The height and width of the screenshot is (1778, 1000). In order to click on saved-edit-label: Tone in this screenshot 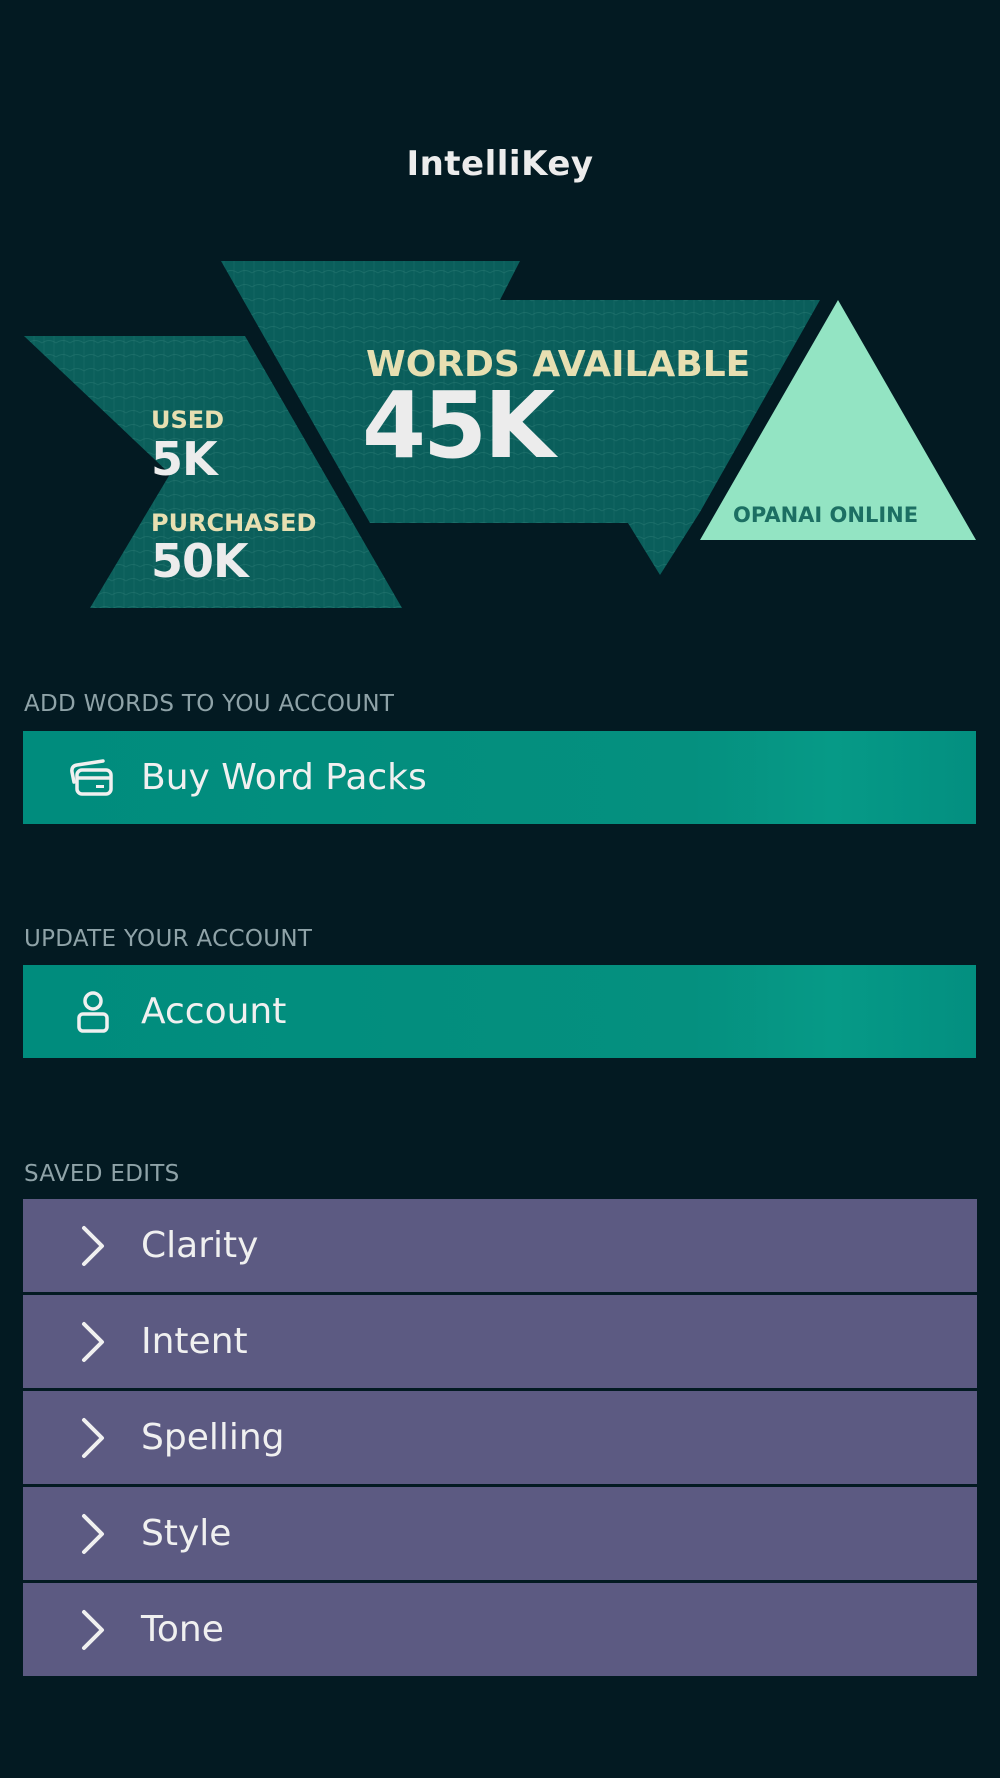, I will do `click(182, 1629)`.